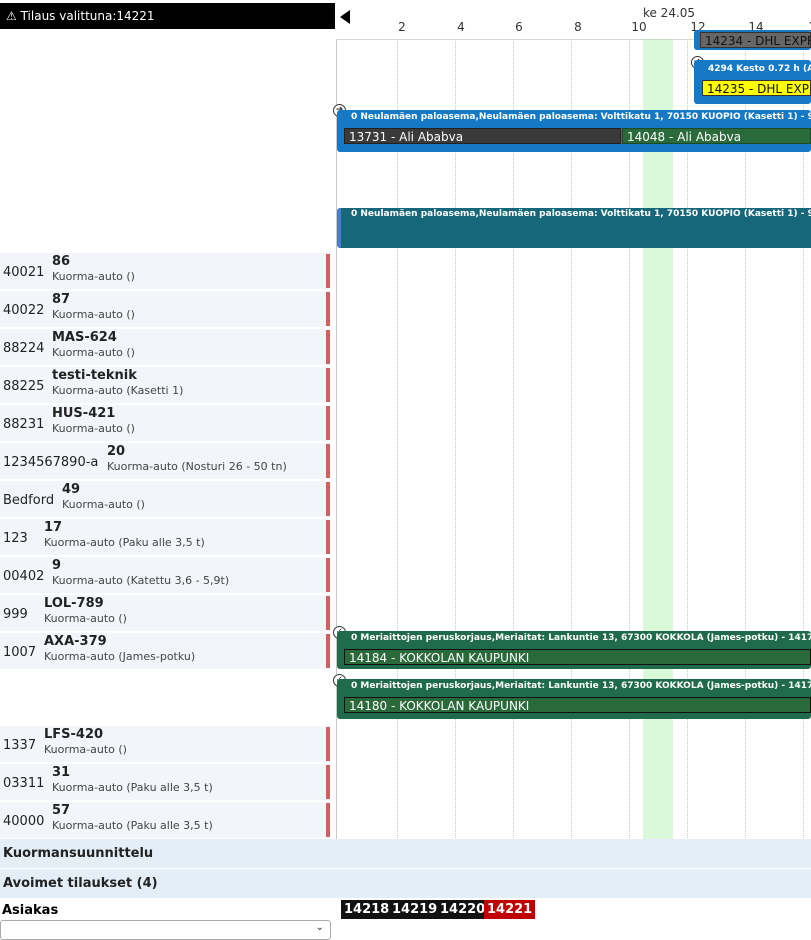  What do you see at coordinates (577, 657) in the screenshot?
I see `job-label: 14184 - KOKKOLAN KAUPUNKI` at bounding box center [577, 657].